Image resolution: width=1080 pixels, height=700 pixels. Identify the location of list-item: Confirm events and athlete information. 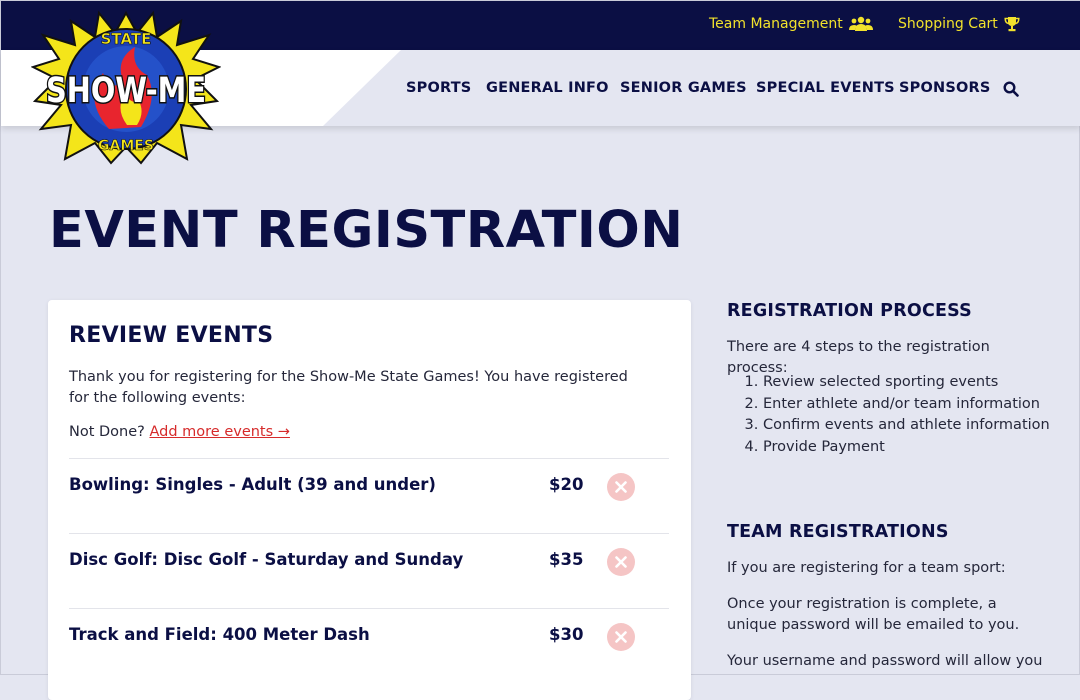
(913, 426).